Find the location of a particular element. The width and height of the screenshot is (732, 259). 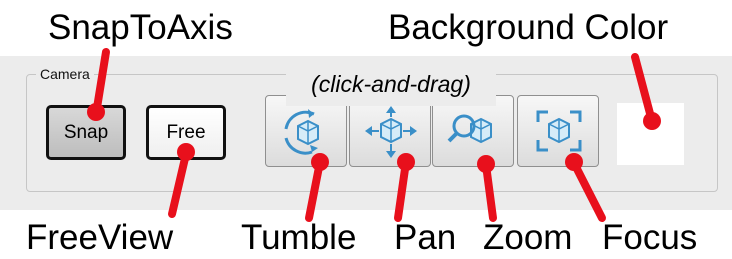

snap-button: Snap is located at coordinates (86, 132).